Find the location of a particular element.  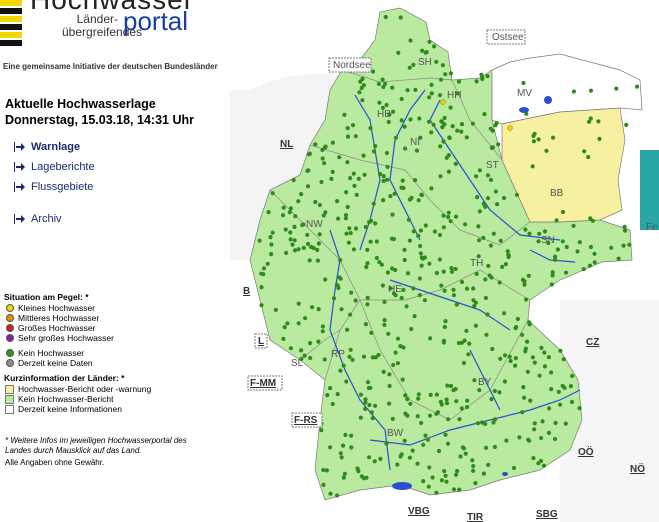

nav-lageberichte: Lageberichte is located at coordinates (54, 167).